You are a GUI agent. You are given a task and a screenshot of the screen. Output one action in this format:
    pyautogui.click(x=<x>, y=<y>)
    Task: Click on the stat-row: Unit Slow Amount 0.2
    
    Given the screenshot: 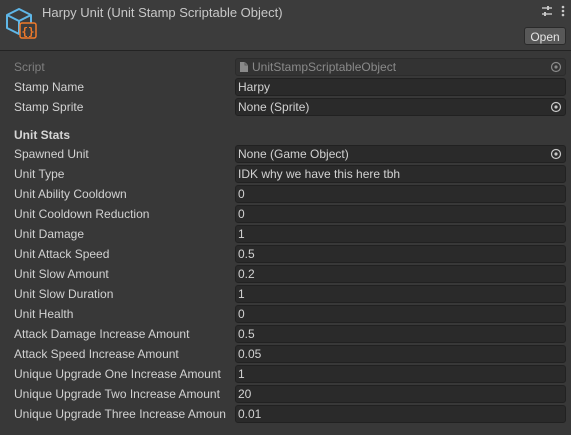 What is the action you would take?
    pyautogui.click(x=285, y=274)
    